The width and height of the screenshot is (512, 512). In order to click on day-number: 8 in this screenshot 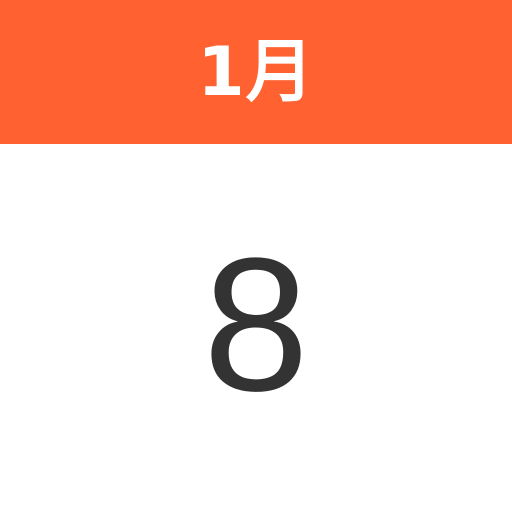, I will do `click(256, 325)`.